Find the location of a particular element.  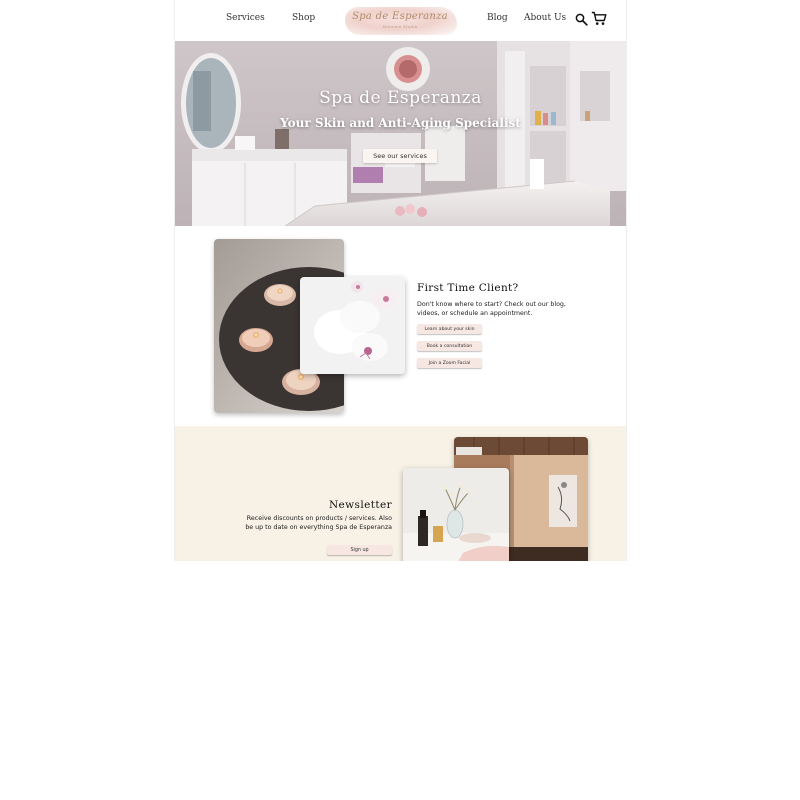

search-icon is located at coordinates (581, 19).